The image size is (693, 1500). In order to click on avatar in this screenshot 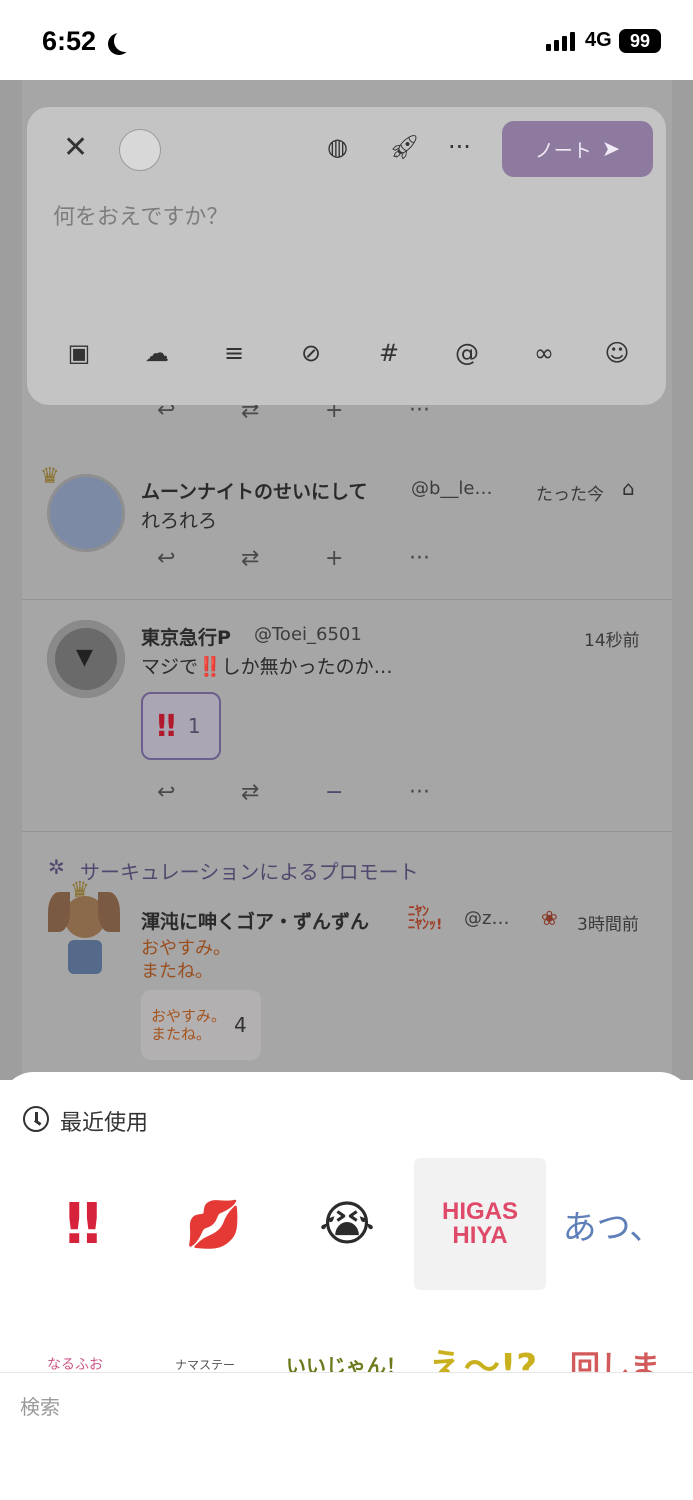, I will do `click(140, 150)`.